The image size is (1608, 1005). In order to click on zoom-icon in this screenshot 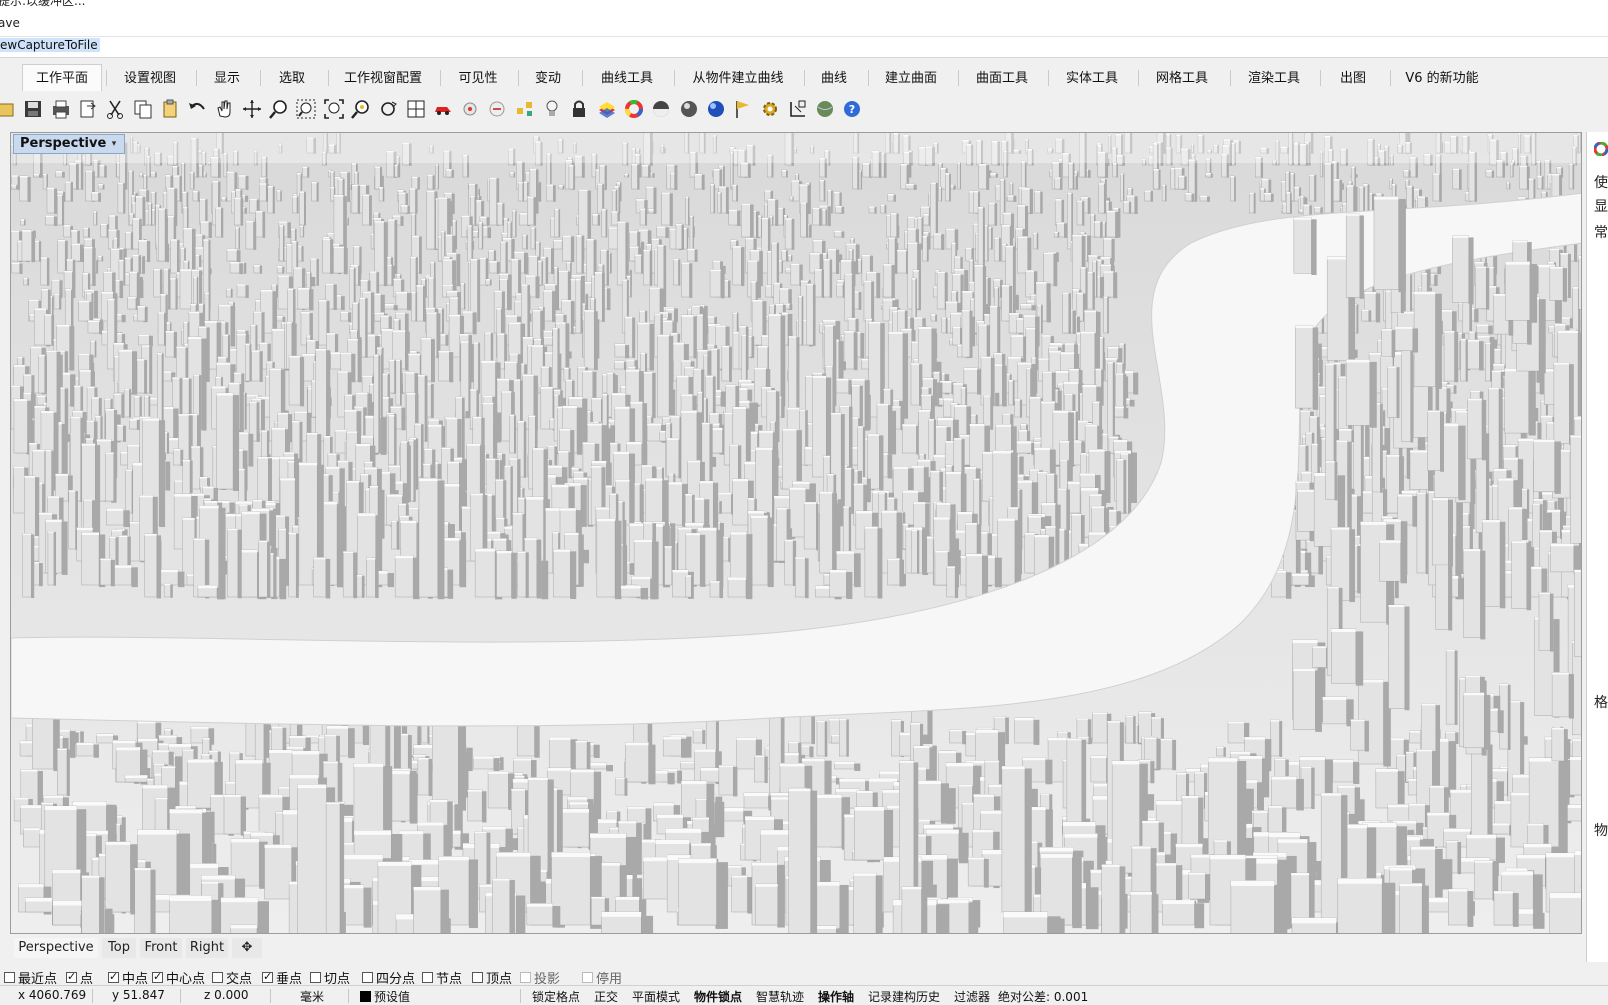, I will do `click(279, 109)`.